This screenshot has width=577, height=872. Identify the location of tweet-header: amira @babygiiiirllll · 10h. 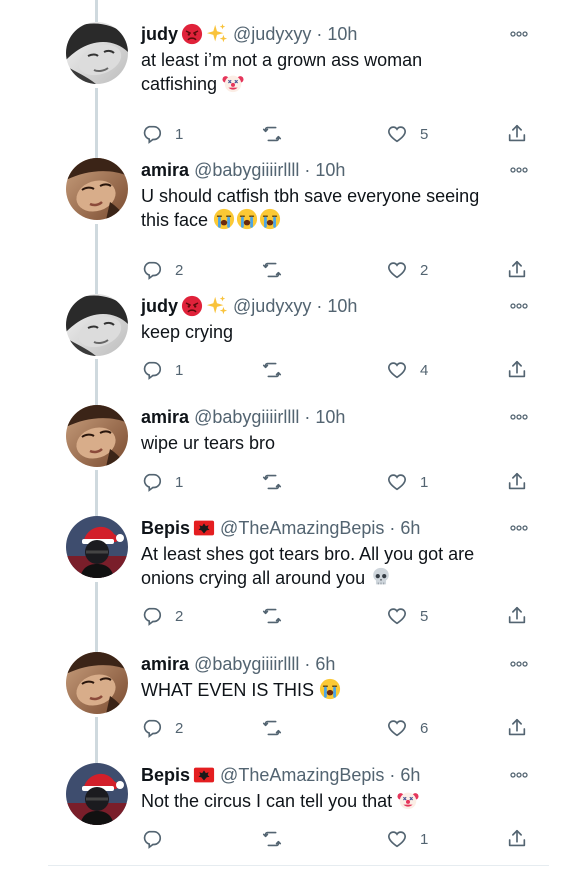
(243, 170).